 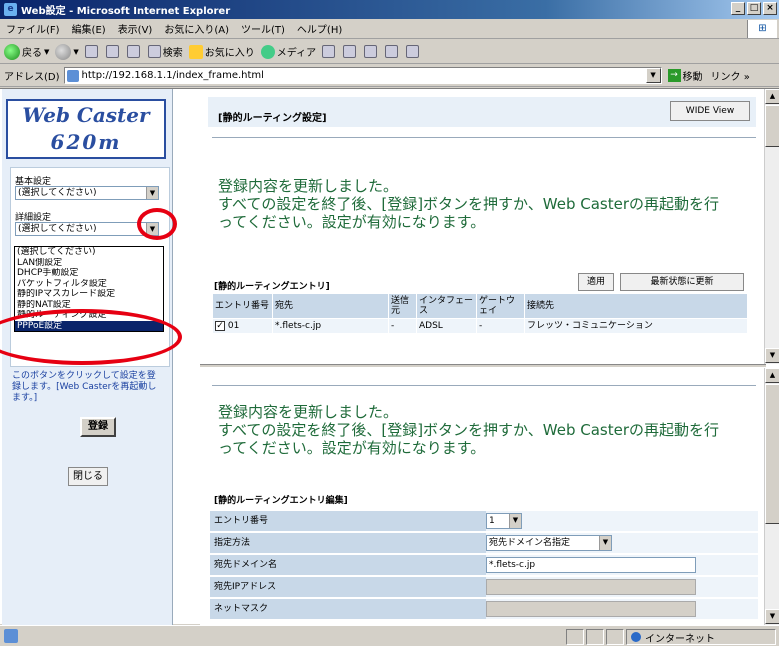 What do you see at coordinates (154, 51) in the screenshot?
I see `search-icon` at bounding box center [154, 51].